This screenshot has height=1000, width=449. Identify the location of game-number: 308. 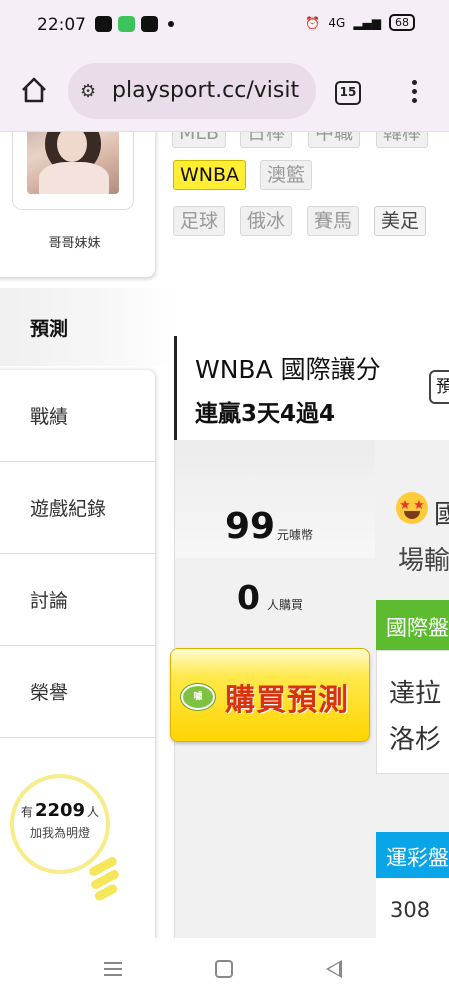
(412, 908).